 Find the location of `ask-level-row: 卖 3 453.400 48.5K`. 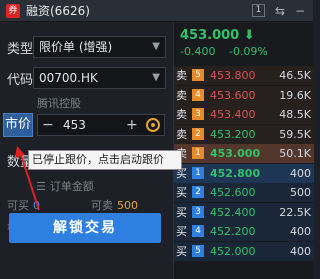

ask-level-row: 卖 3 453.400 48.5K is located at coordinates (244, 114).